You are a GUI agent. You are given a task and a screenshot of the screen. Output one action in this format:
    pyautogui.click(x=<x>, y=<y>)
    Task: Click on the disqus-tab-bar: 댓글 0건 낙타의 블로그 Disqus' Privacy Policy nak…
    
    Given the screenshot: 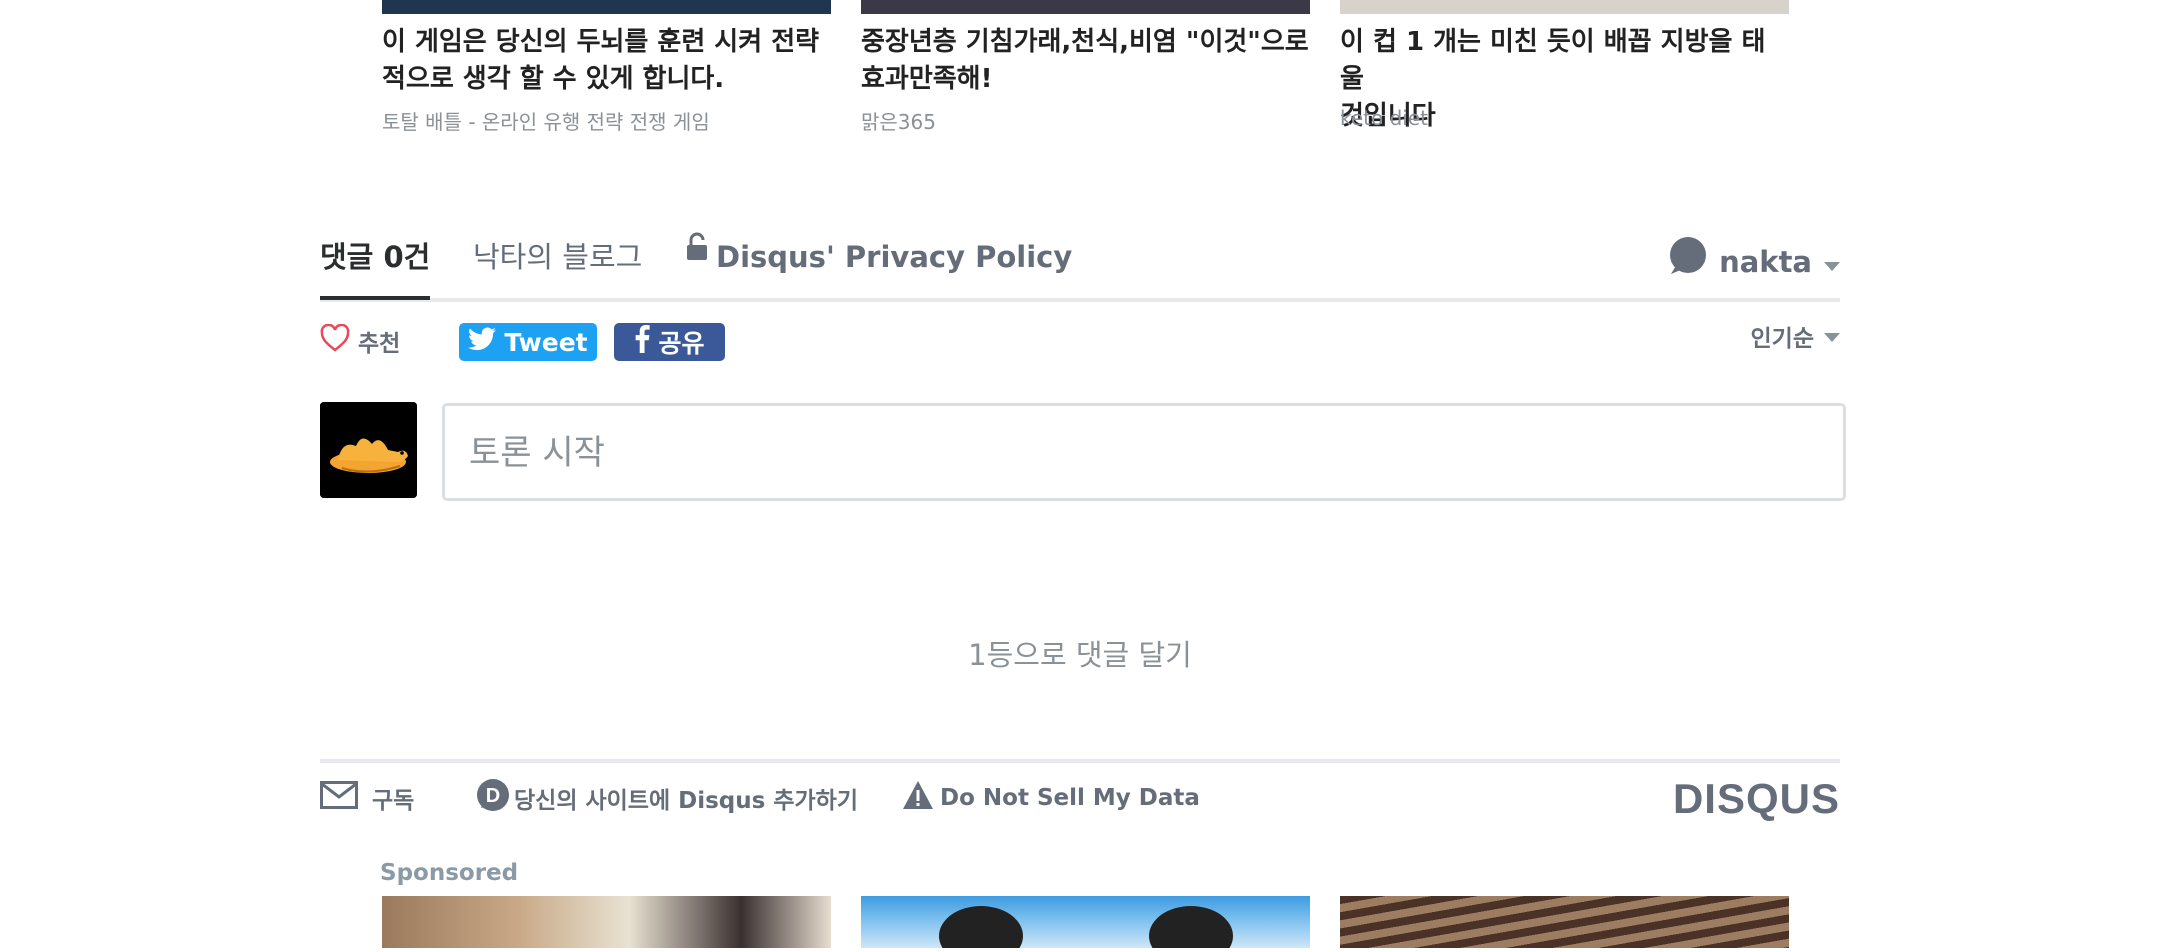 What is the action you would take?
    pyautogui.click(x=1080, y=267)
    